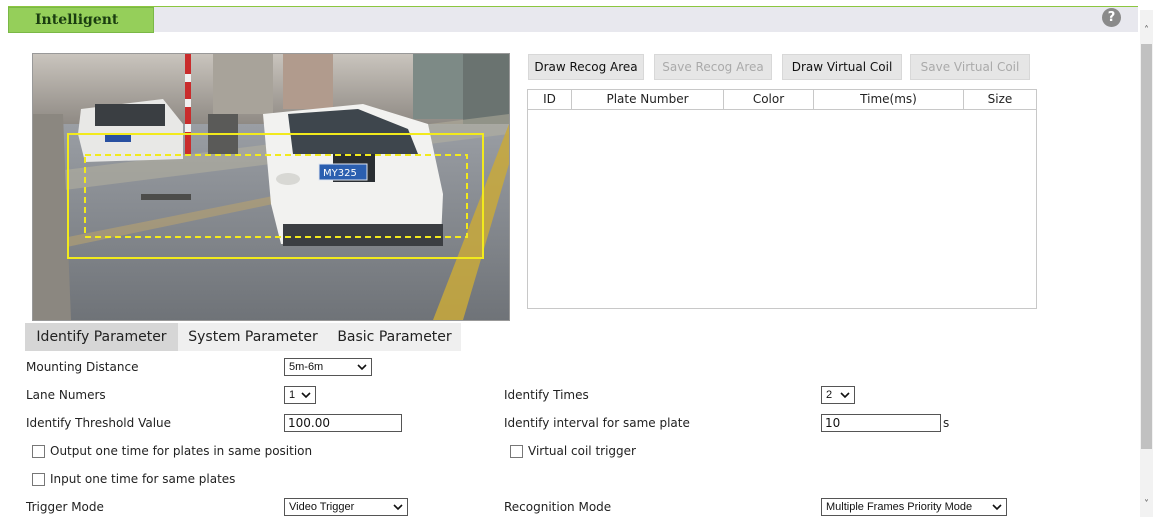 The height and width of the screenshot is (517, 1153). What do you see at coordinates (99, 423) in the screenshot?
I see `identify-threshold-label: Identify Threshold Value` at bounding box center [99, 423].